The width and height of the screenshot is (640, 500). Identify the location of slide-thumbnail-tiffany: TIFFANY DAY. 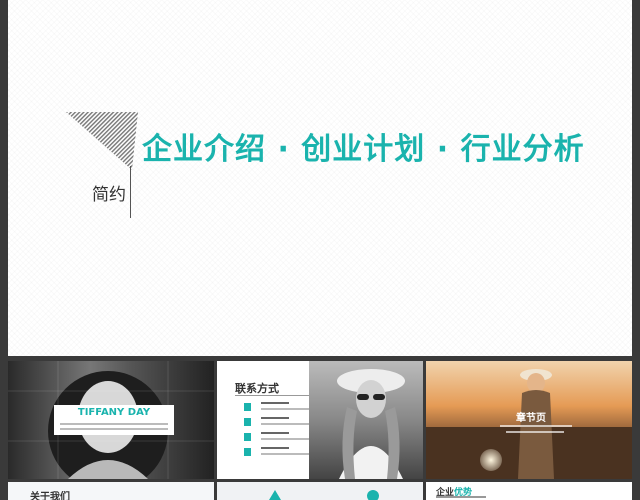
(111, 420).